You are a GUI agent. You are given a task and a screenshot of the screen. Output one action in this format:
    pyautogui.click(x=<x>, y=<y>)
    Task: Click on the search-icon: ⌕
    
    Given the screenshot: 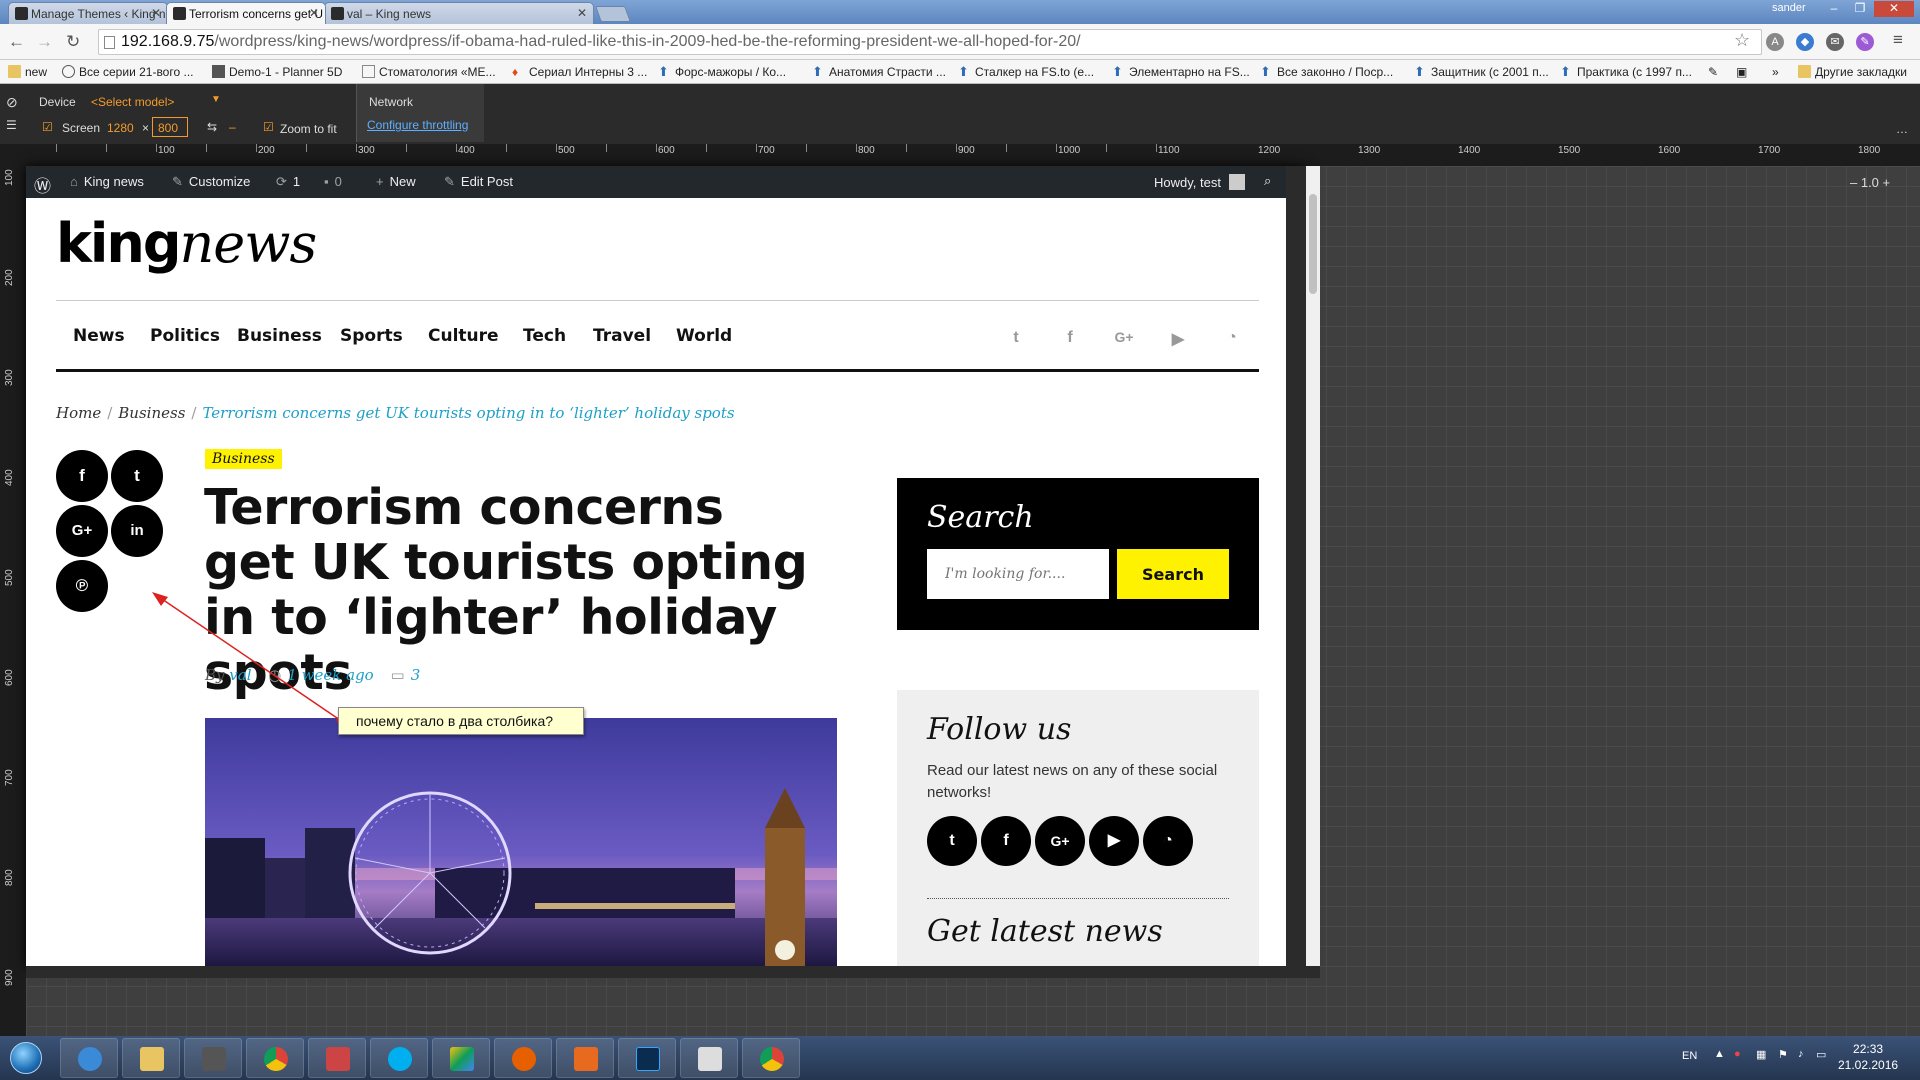 What is the action you would take?
    pyautogui.click(x=1267, y=181)
    